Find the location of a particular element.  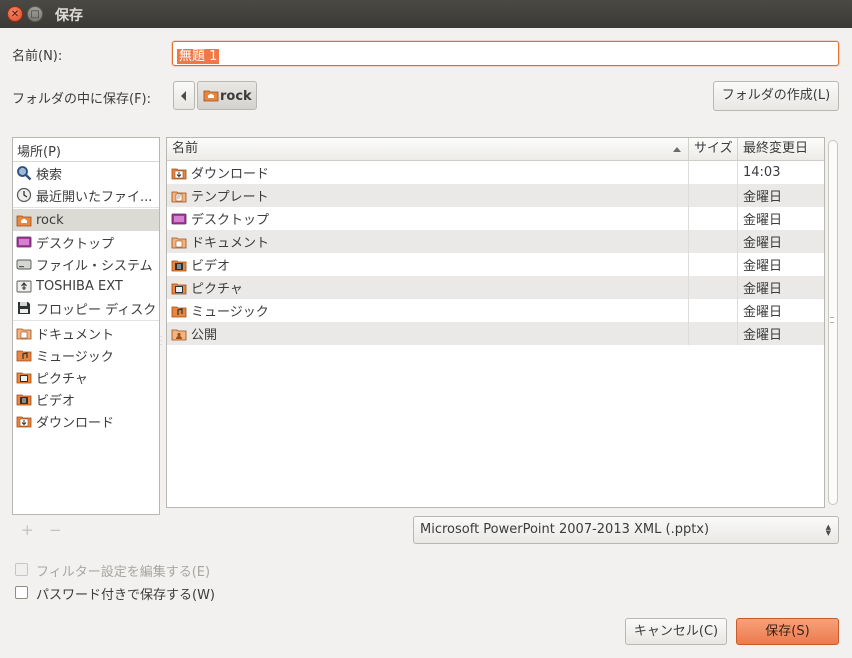

places-header: 場所(P) is located at coordinates (86, 150).